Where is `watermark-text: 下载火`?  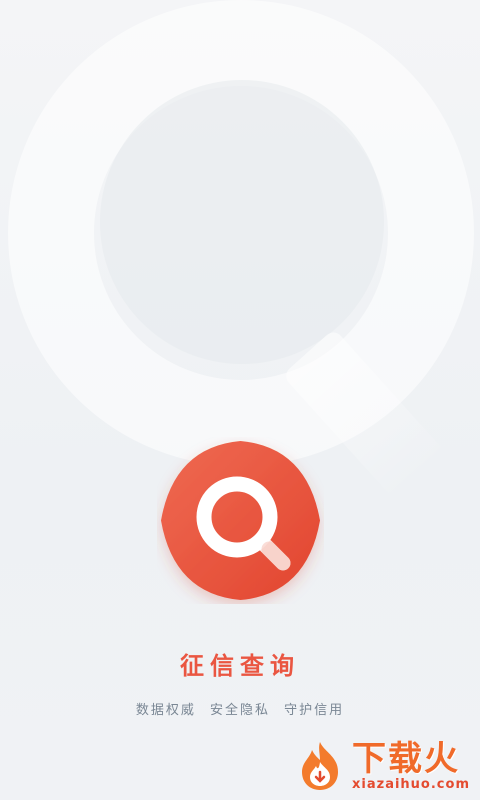 watermark-text: 下载火 is located at coordinates (406, 758).